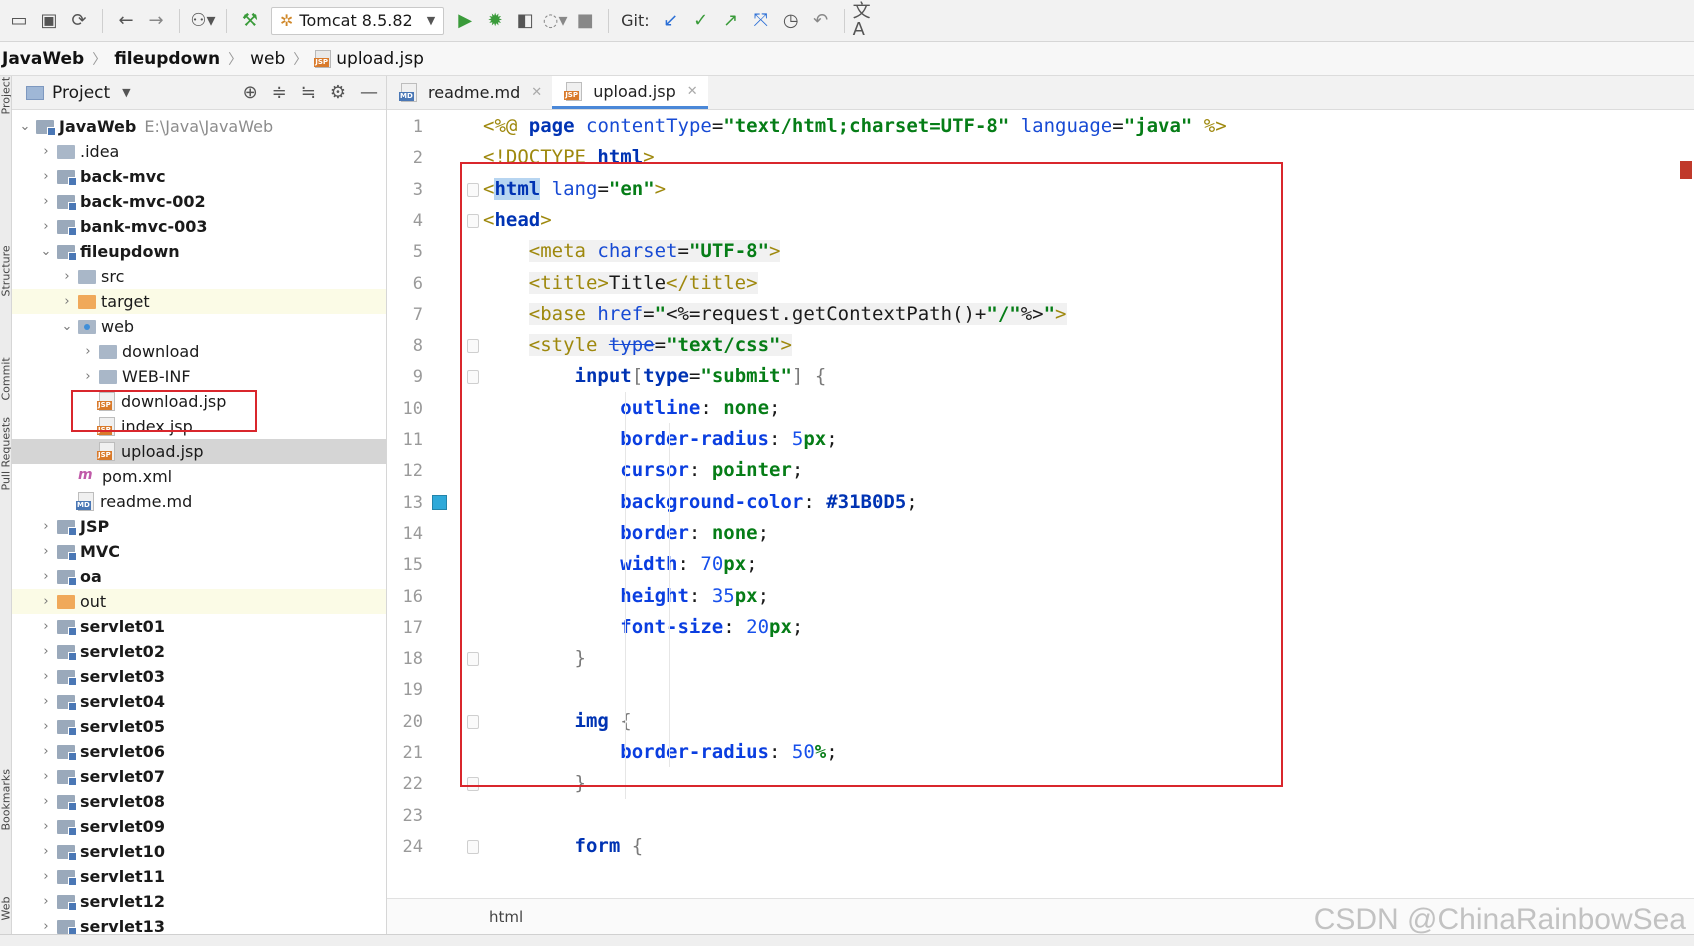 The height and width of the screenshot is (946, 1694). I want to click on line-number: 24, so click(405, 847).